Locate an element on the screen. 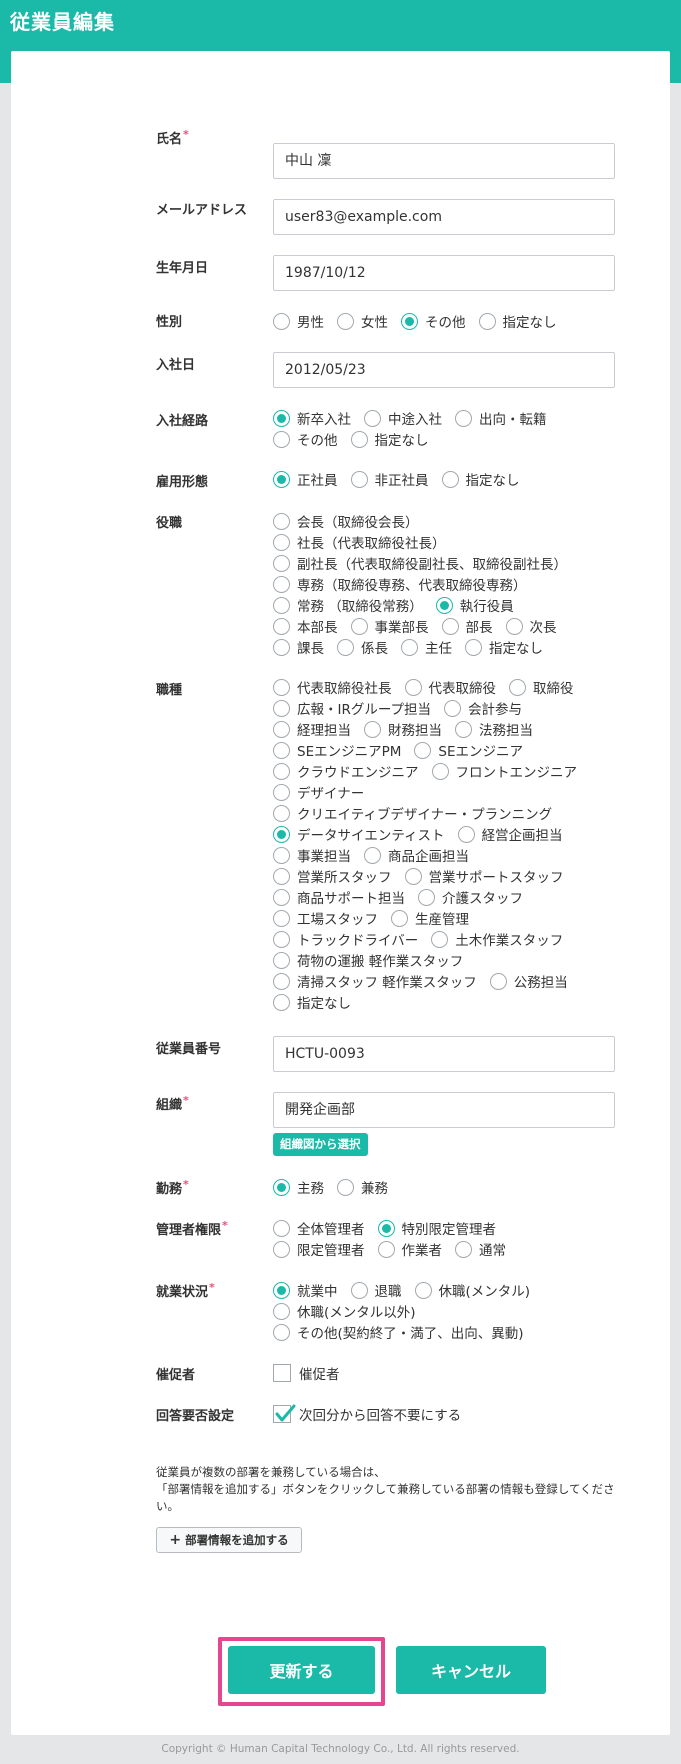 This screenshot has height=1764, width=681. work-type-option-concurrent: 兼務 is located at coordinates (362, 1187).